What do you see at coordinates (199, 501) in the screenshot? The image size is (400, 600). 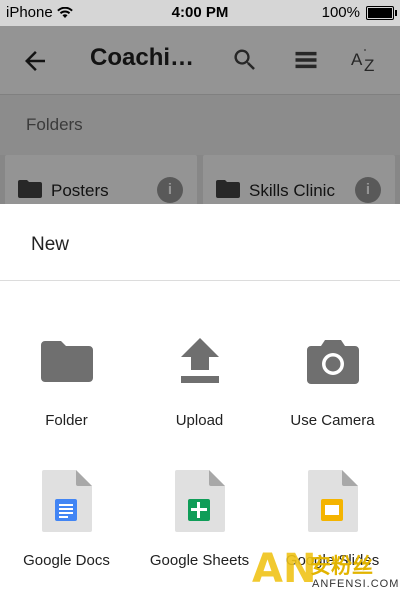 I see `google-sheets-icon` at bounding box center [199, 501].